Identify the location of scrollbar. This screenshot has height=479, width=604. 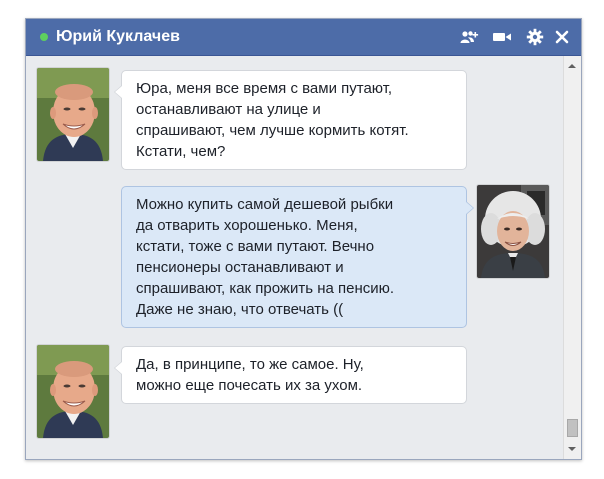
(572, 257).